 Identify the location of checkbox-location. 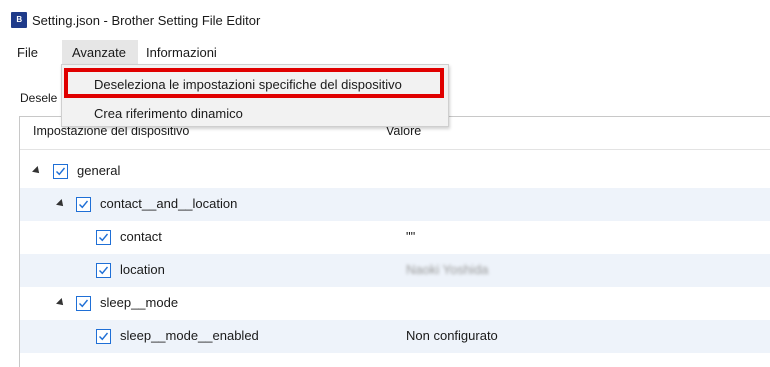
(103, 270).